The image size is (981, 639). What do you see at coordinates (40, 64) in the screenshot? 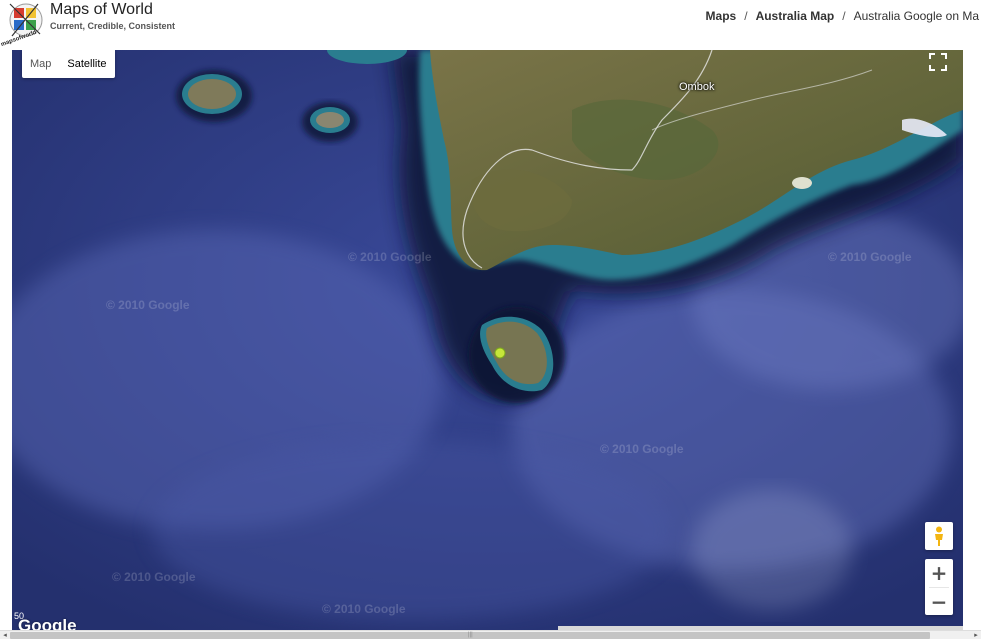
I see `map-type-map-button: Map` at bounding box center [40, 64].